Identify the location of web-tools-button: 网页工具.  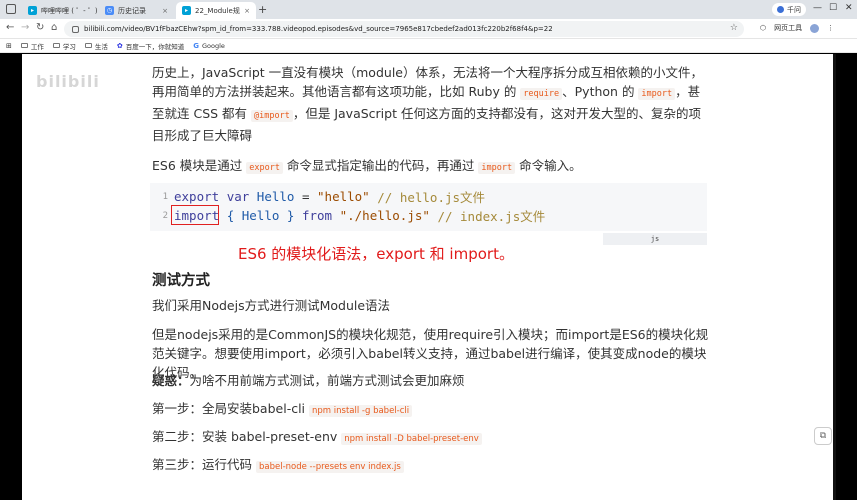
(788, 28).